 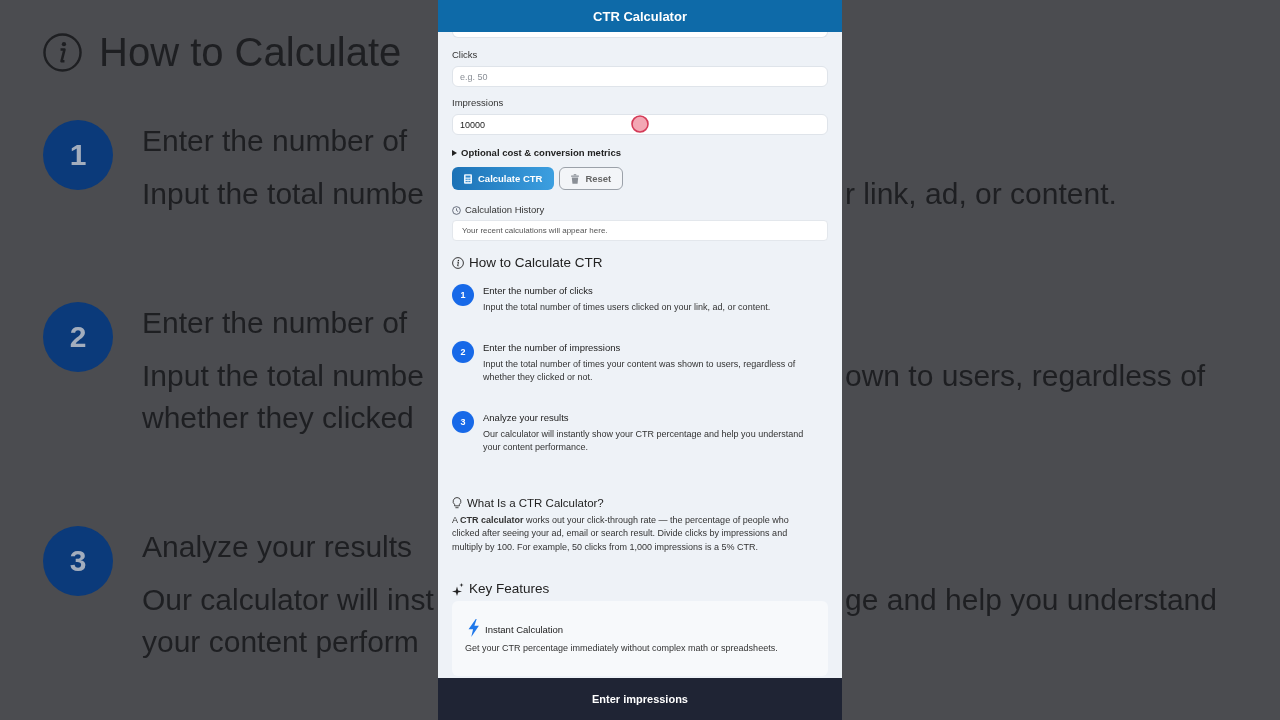 What do you see at coordinates (468, 178) in the screenshot?
I see `calculator-icon` at bounding box center [468, 178].